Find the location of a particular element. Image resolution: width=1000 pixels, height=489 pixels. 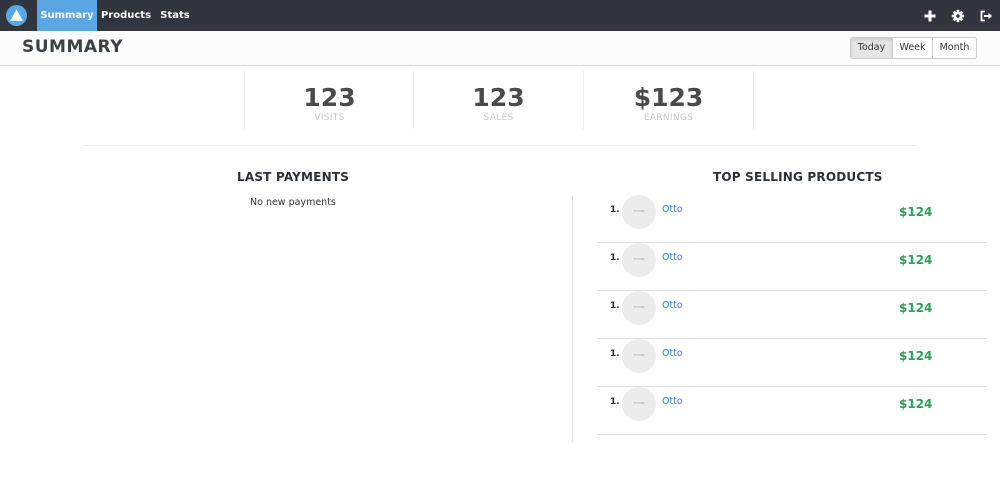

stat-visits: 123 VISITS is located at coordinates (329, 100).